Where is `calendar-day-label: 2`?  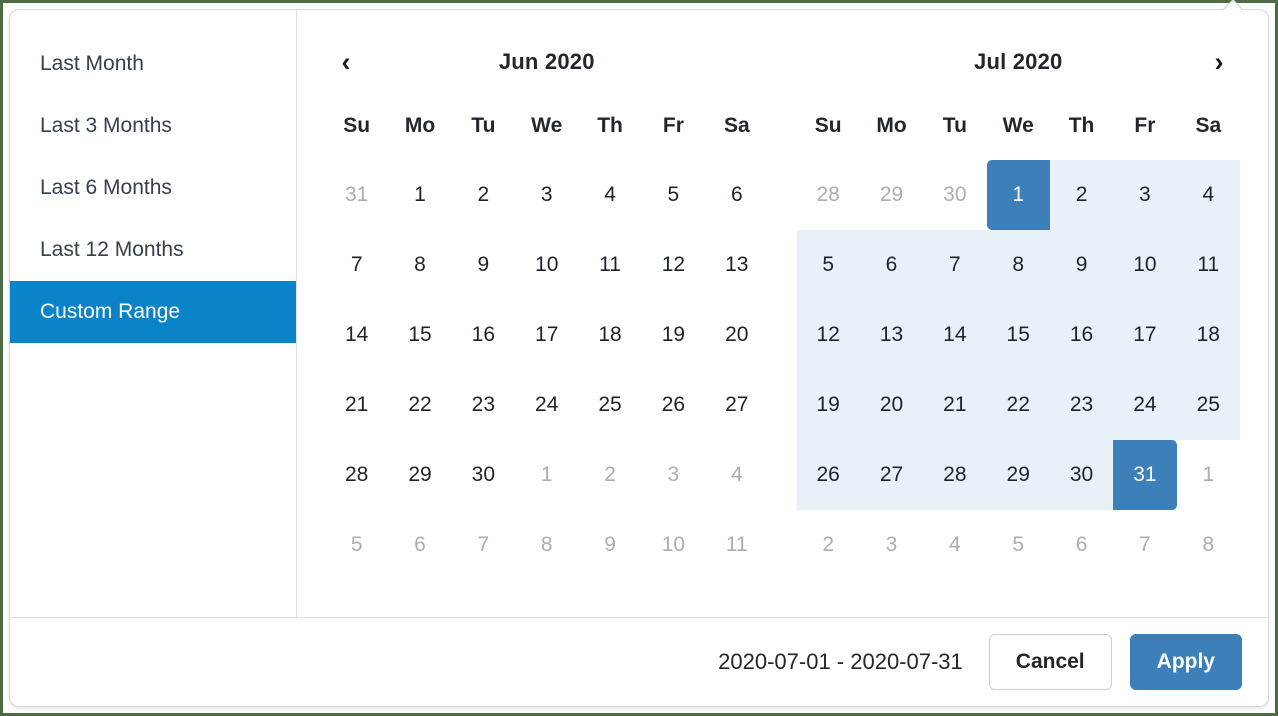 calendar-day-label: 2 is located at coordinates (610, 474).